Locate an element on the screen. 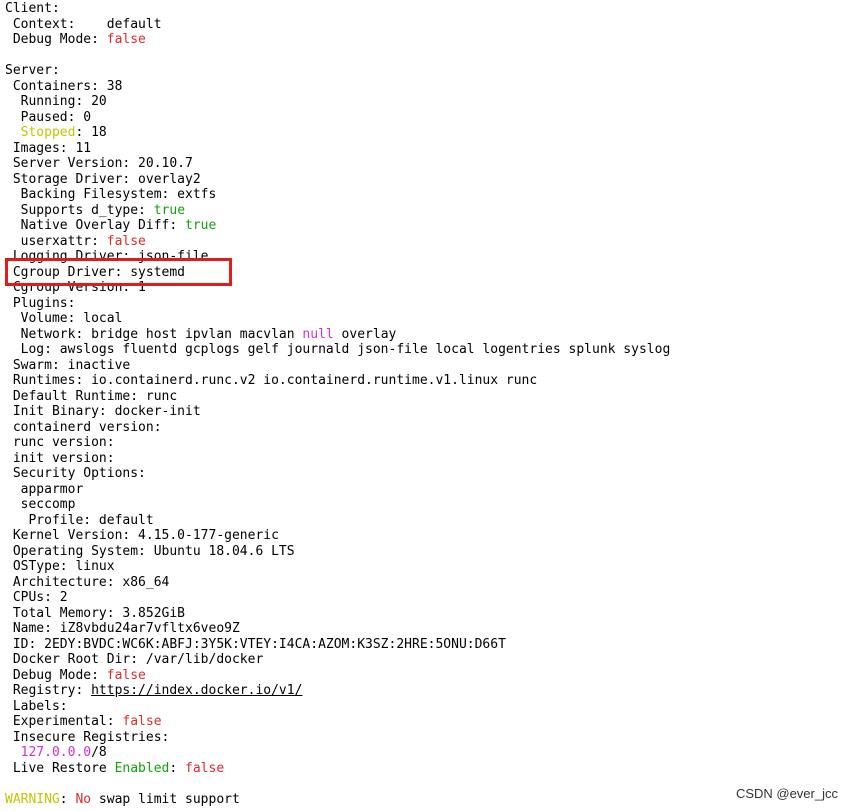 This screenshot has width=854, height=811. terminal-text-segment: Swarm: inactive is located at coordinates (68, 365).